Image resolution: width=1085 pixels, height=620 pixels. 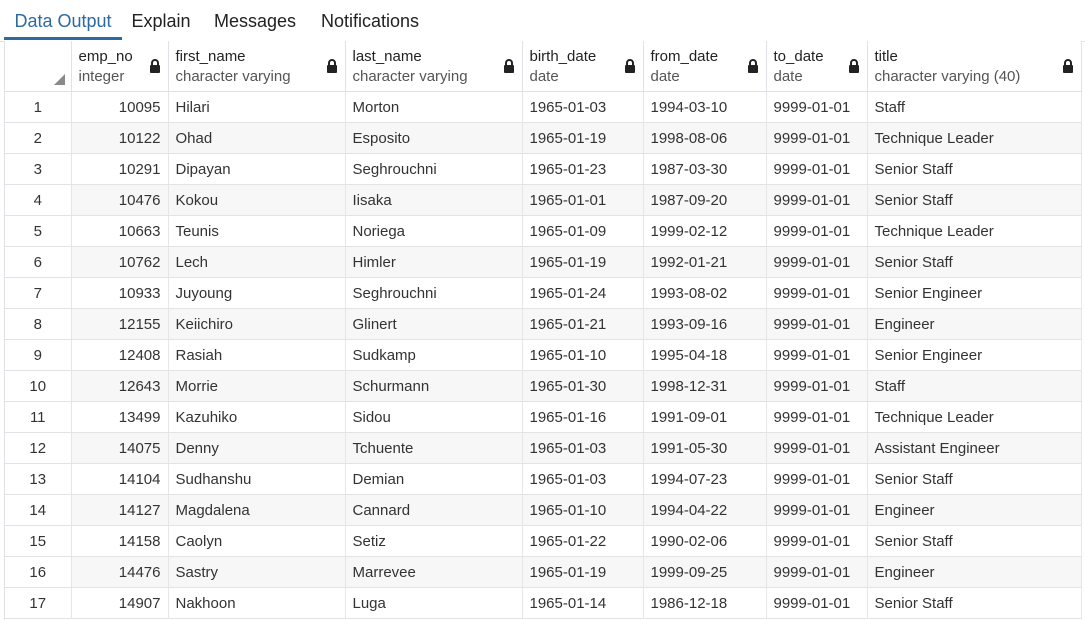 What do you see at coordinates (705, 66) in the screenshot?
I see `column-header-from-date: from_date date` at bounding box center [705, 66].